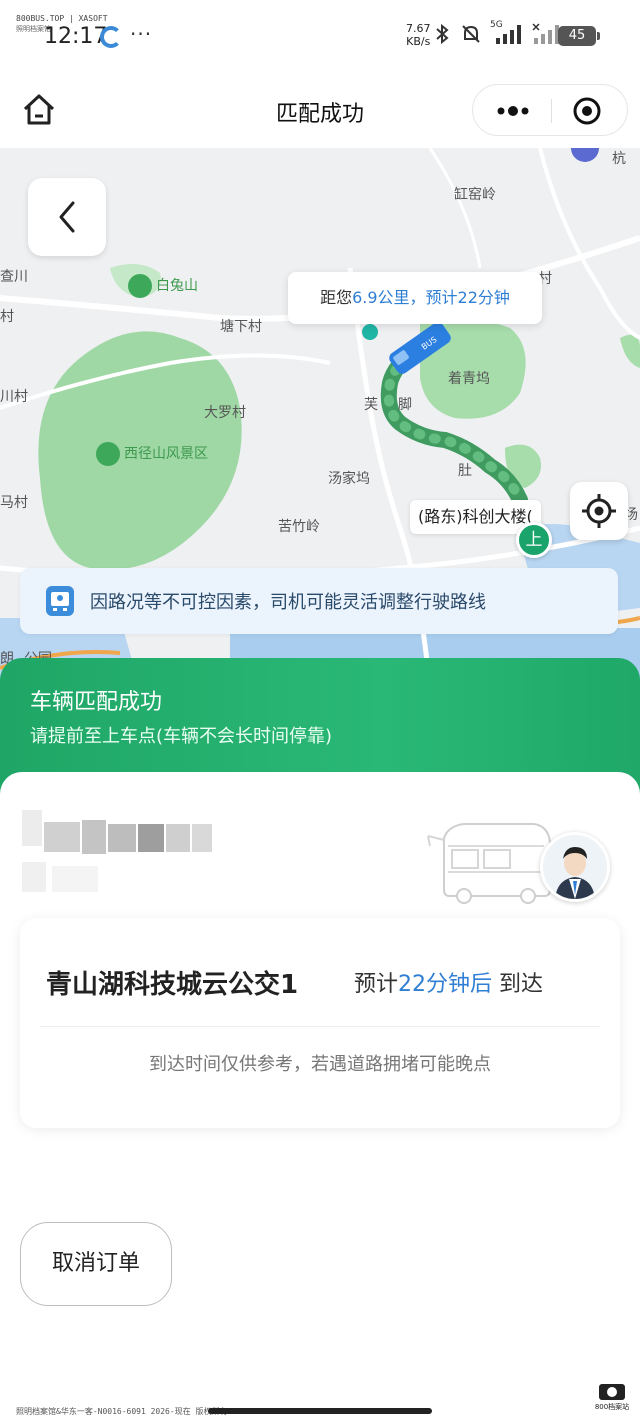  Describe the element at coordinates (467, 297) in the screenshot. I see `eta-bubble-time: 预计22分钟` at that location.